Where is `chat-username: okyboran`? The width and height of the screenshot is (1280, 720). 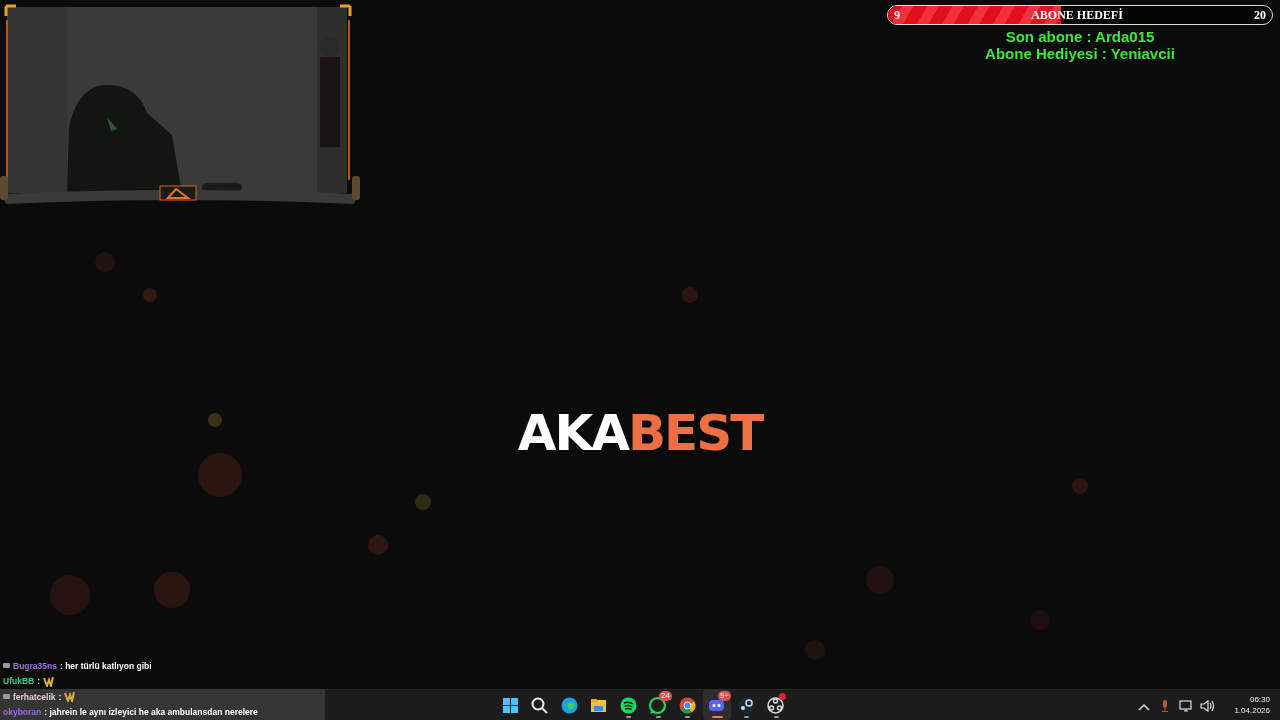
chat-username: okyboran is located at coordinates (22, 712).